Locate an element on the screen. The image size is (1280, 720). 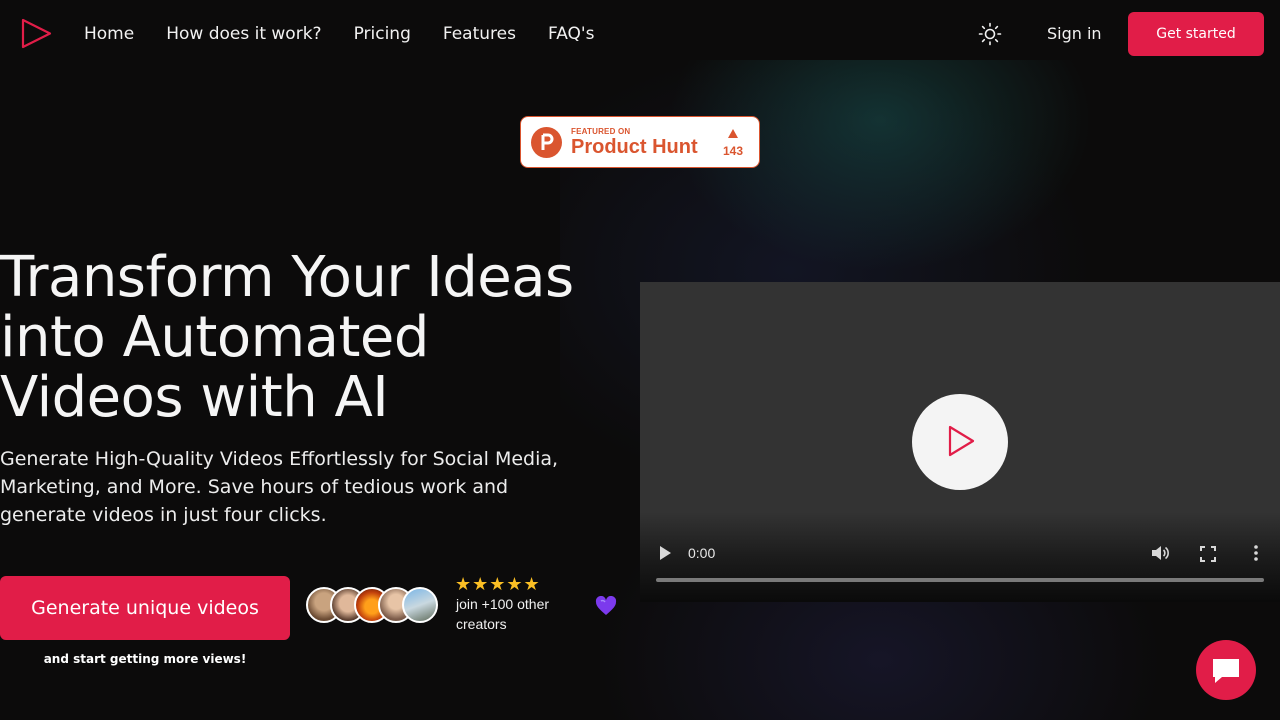
sign-in-link: Sign in is located at coordinates (1074, 34).